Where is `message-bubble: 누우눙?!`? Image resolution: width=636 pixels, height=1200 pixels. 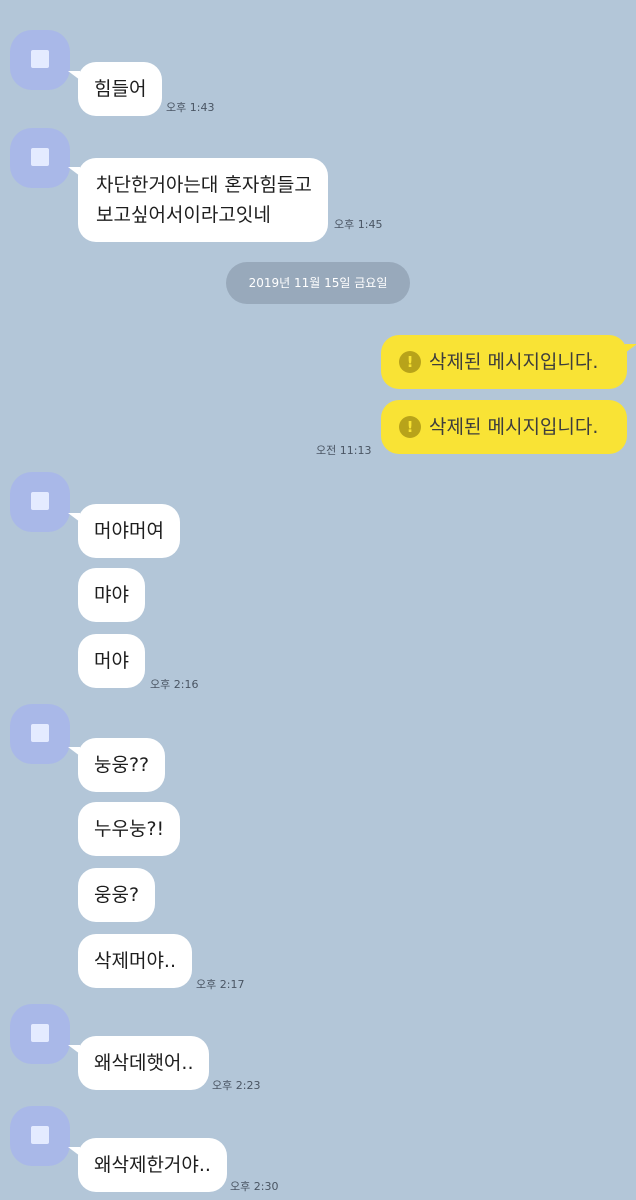 message-bubble: 누우눙?! is located at coordinates (129, 829).